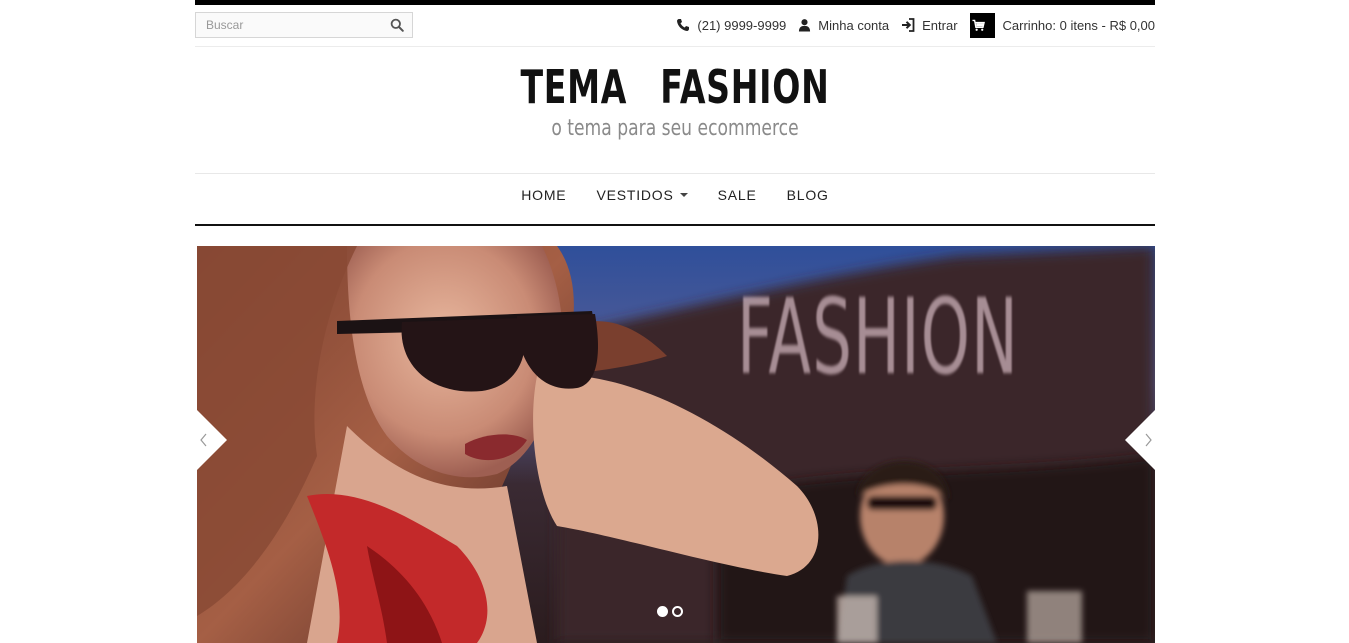 This screenshot has width=1349, height=643. What do you see at coordinates (854, 25) in the screenshot?
I see `account-label: Minha conta` at bounding box center [854, 25].